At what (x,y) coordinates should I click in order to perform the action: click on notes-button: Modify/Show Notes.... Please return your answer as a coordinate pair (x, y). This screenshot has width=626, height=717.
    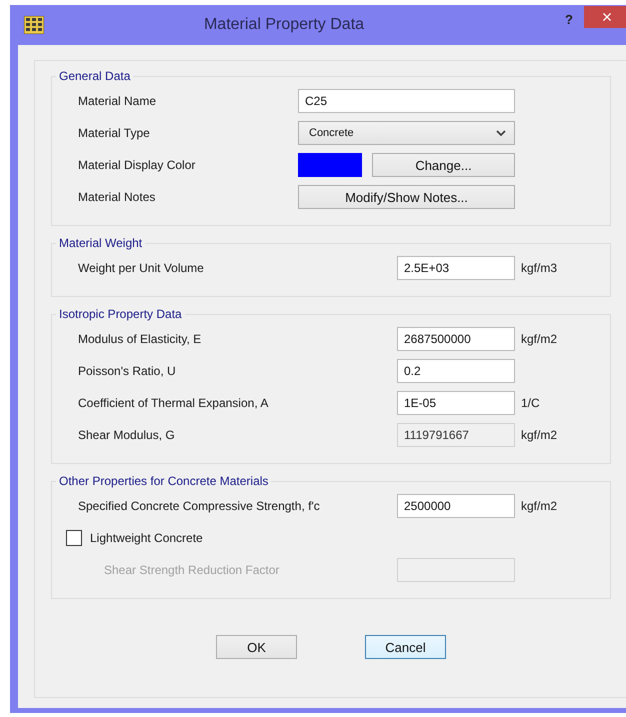
    Looking at the image, I should click on (406, 197).